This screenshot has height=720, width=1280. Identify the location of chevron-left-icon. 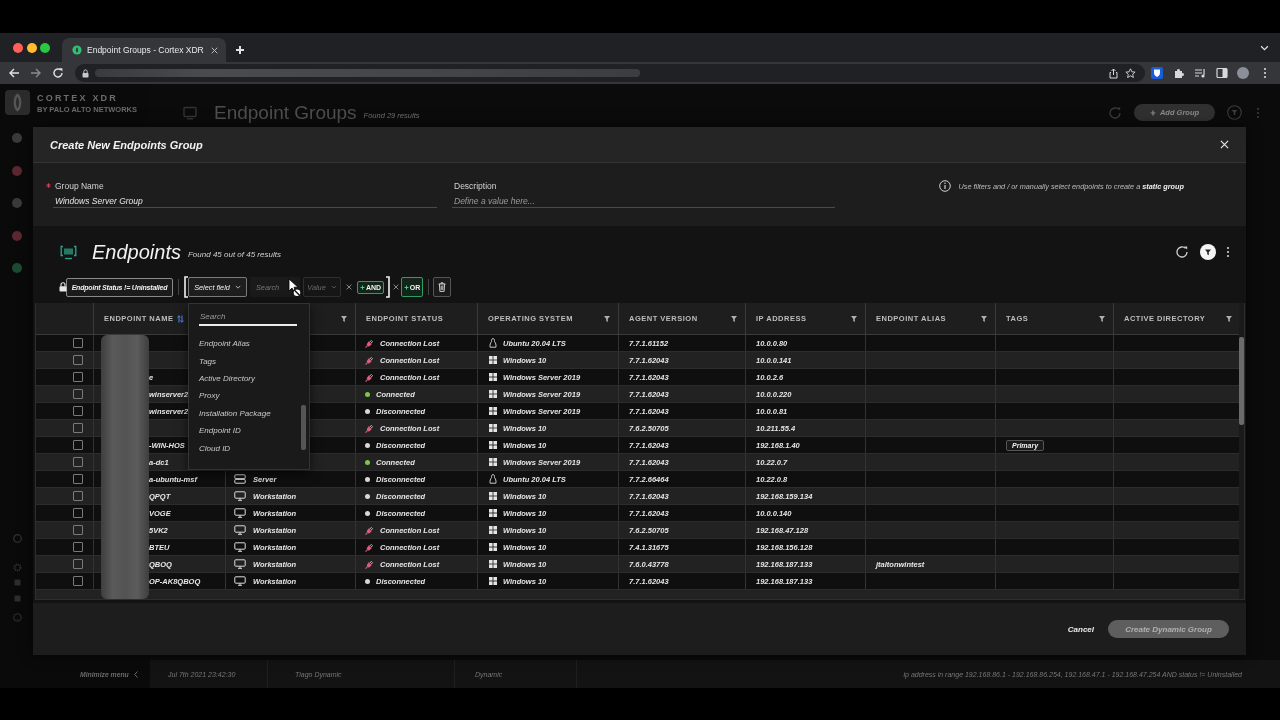
(135, 674).